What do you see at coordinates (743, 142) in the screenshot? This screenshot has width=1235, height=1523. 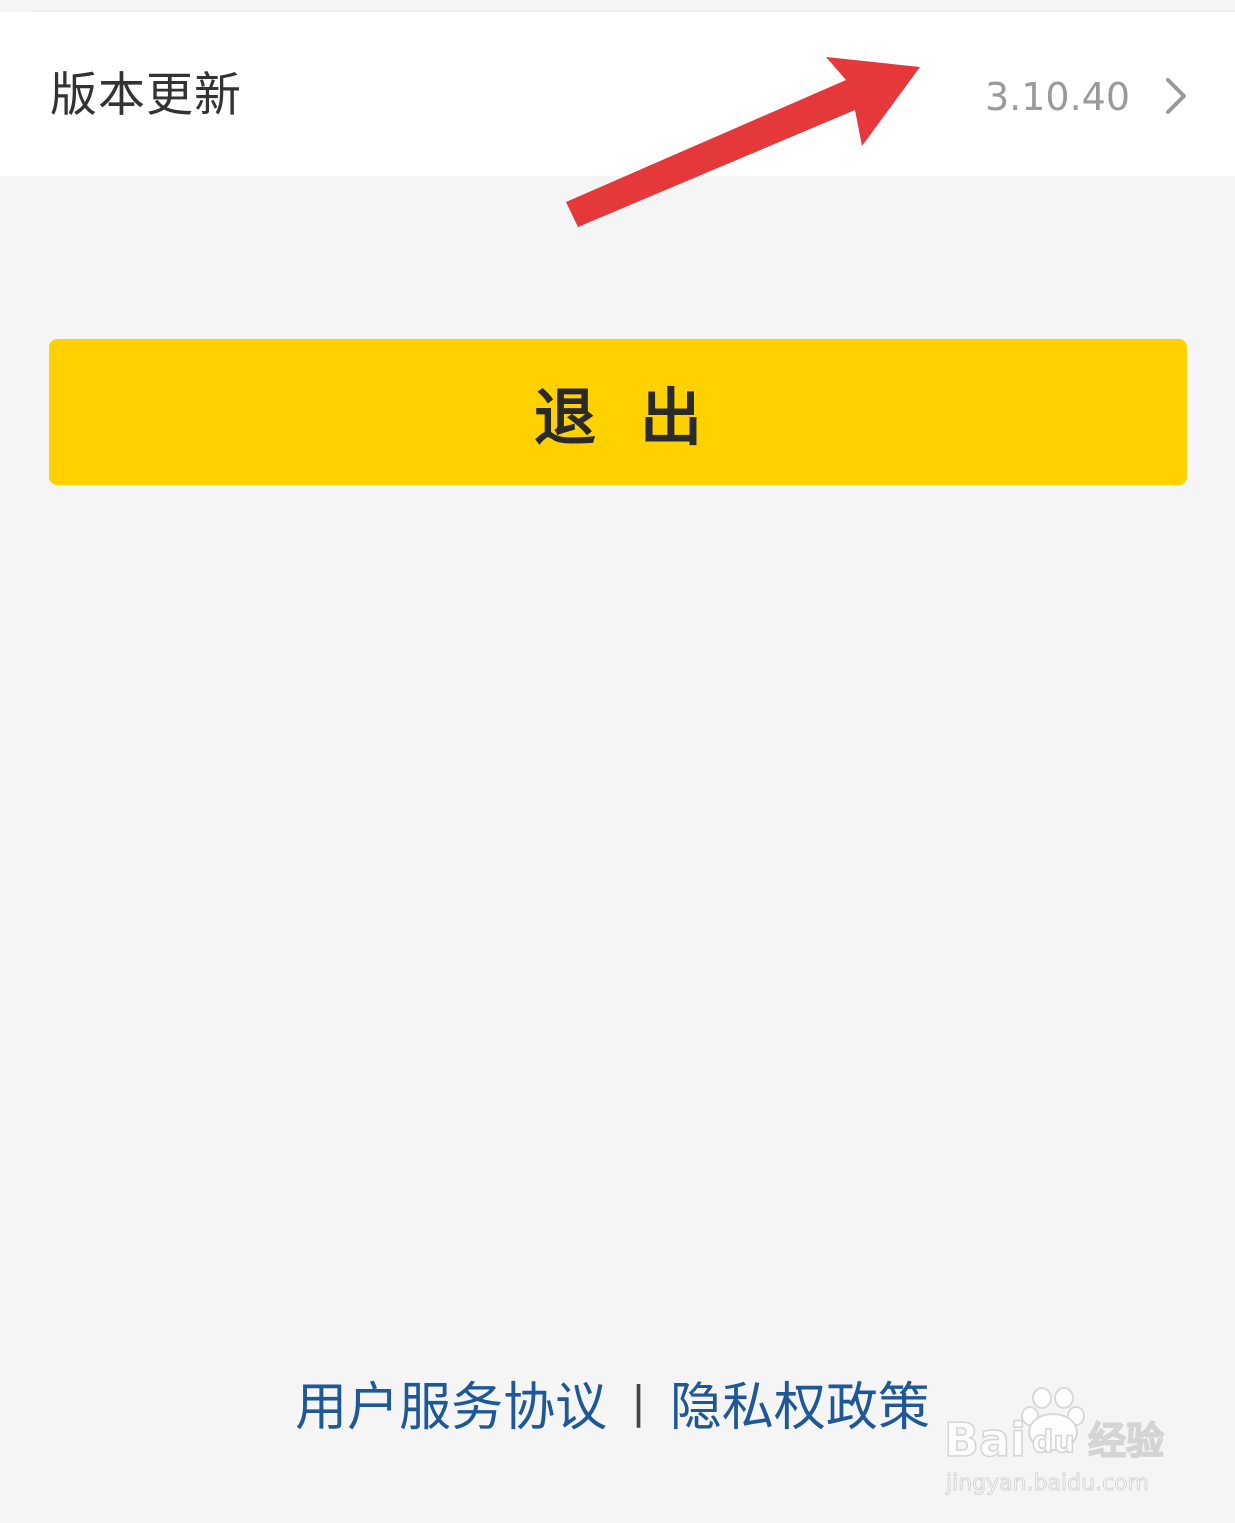 I see `red-arrow-icon` at bounding box center [743, 142].